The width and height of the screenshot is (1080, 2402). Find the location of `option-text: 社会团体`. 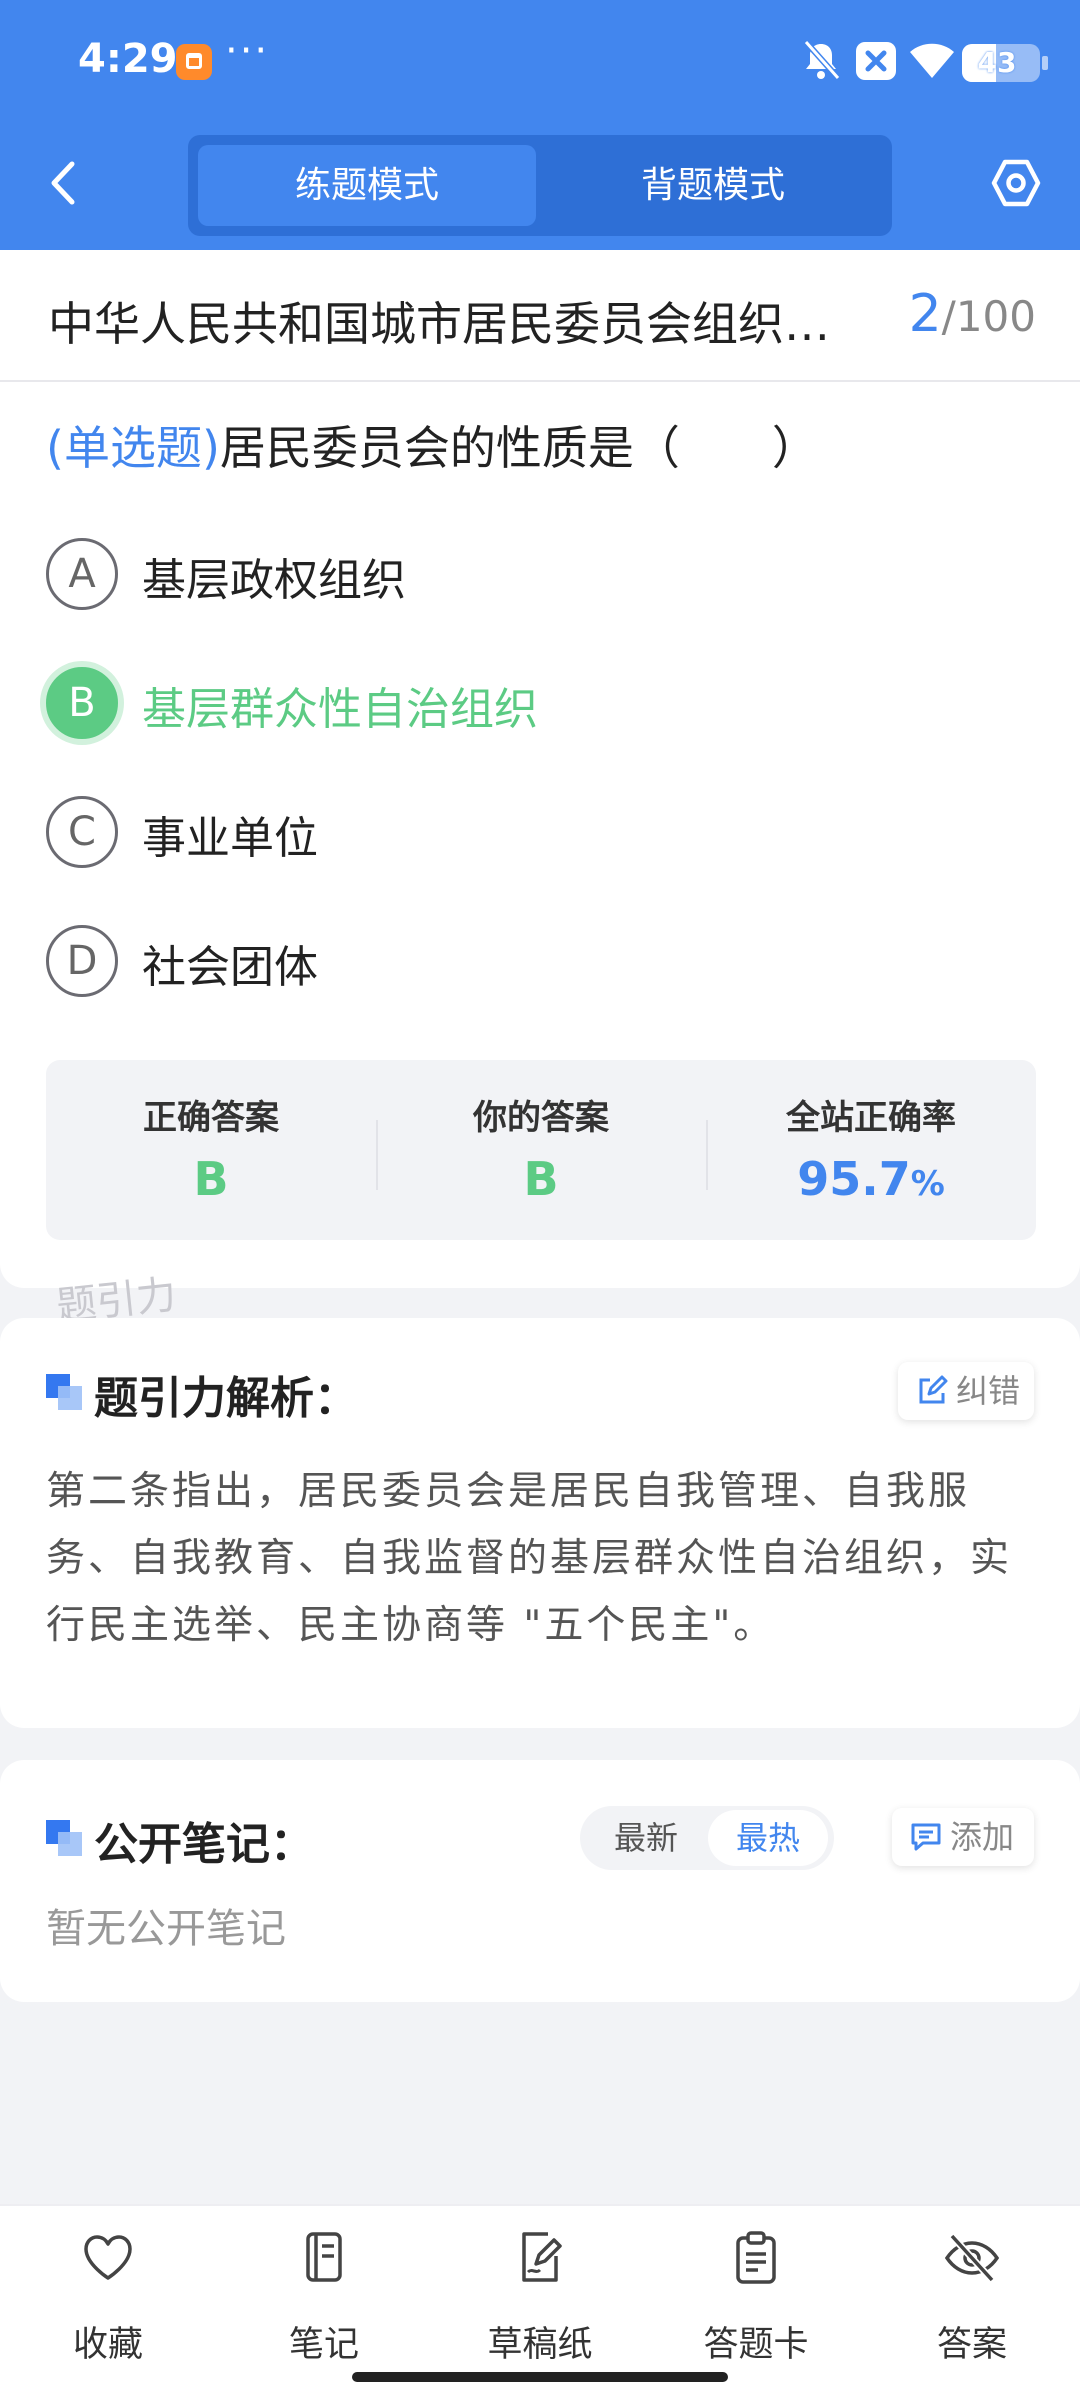

option-text: 社会团体 is located at coordinates (230, 967).